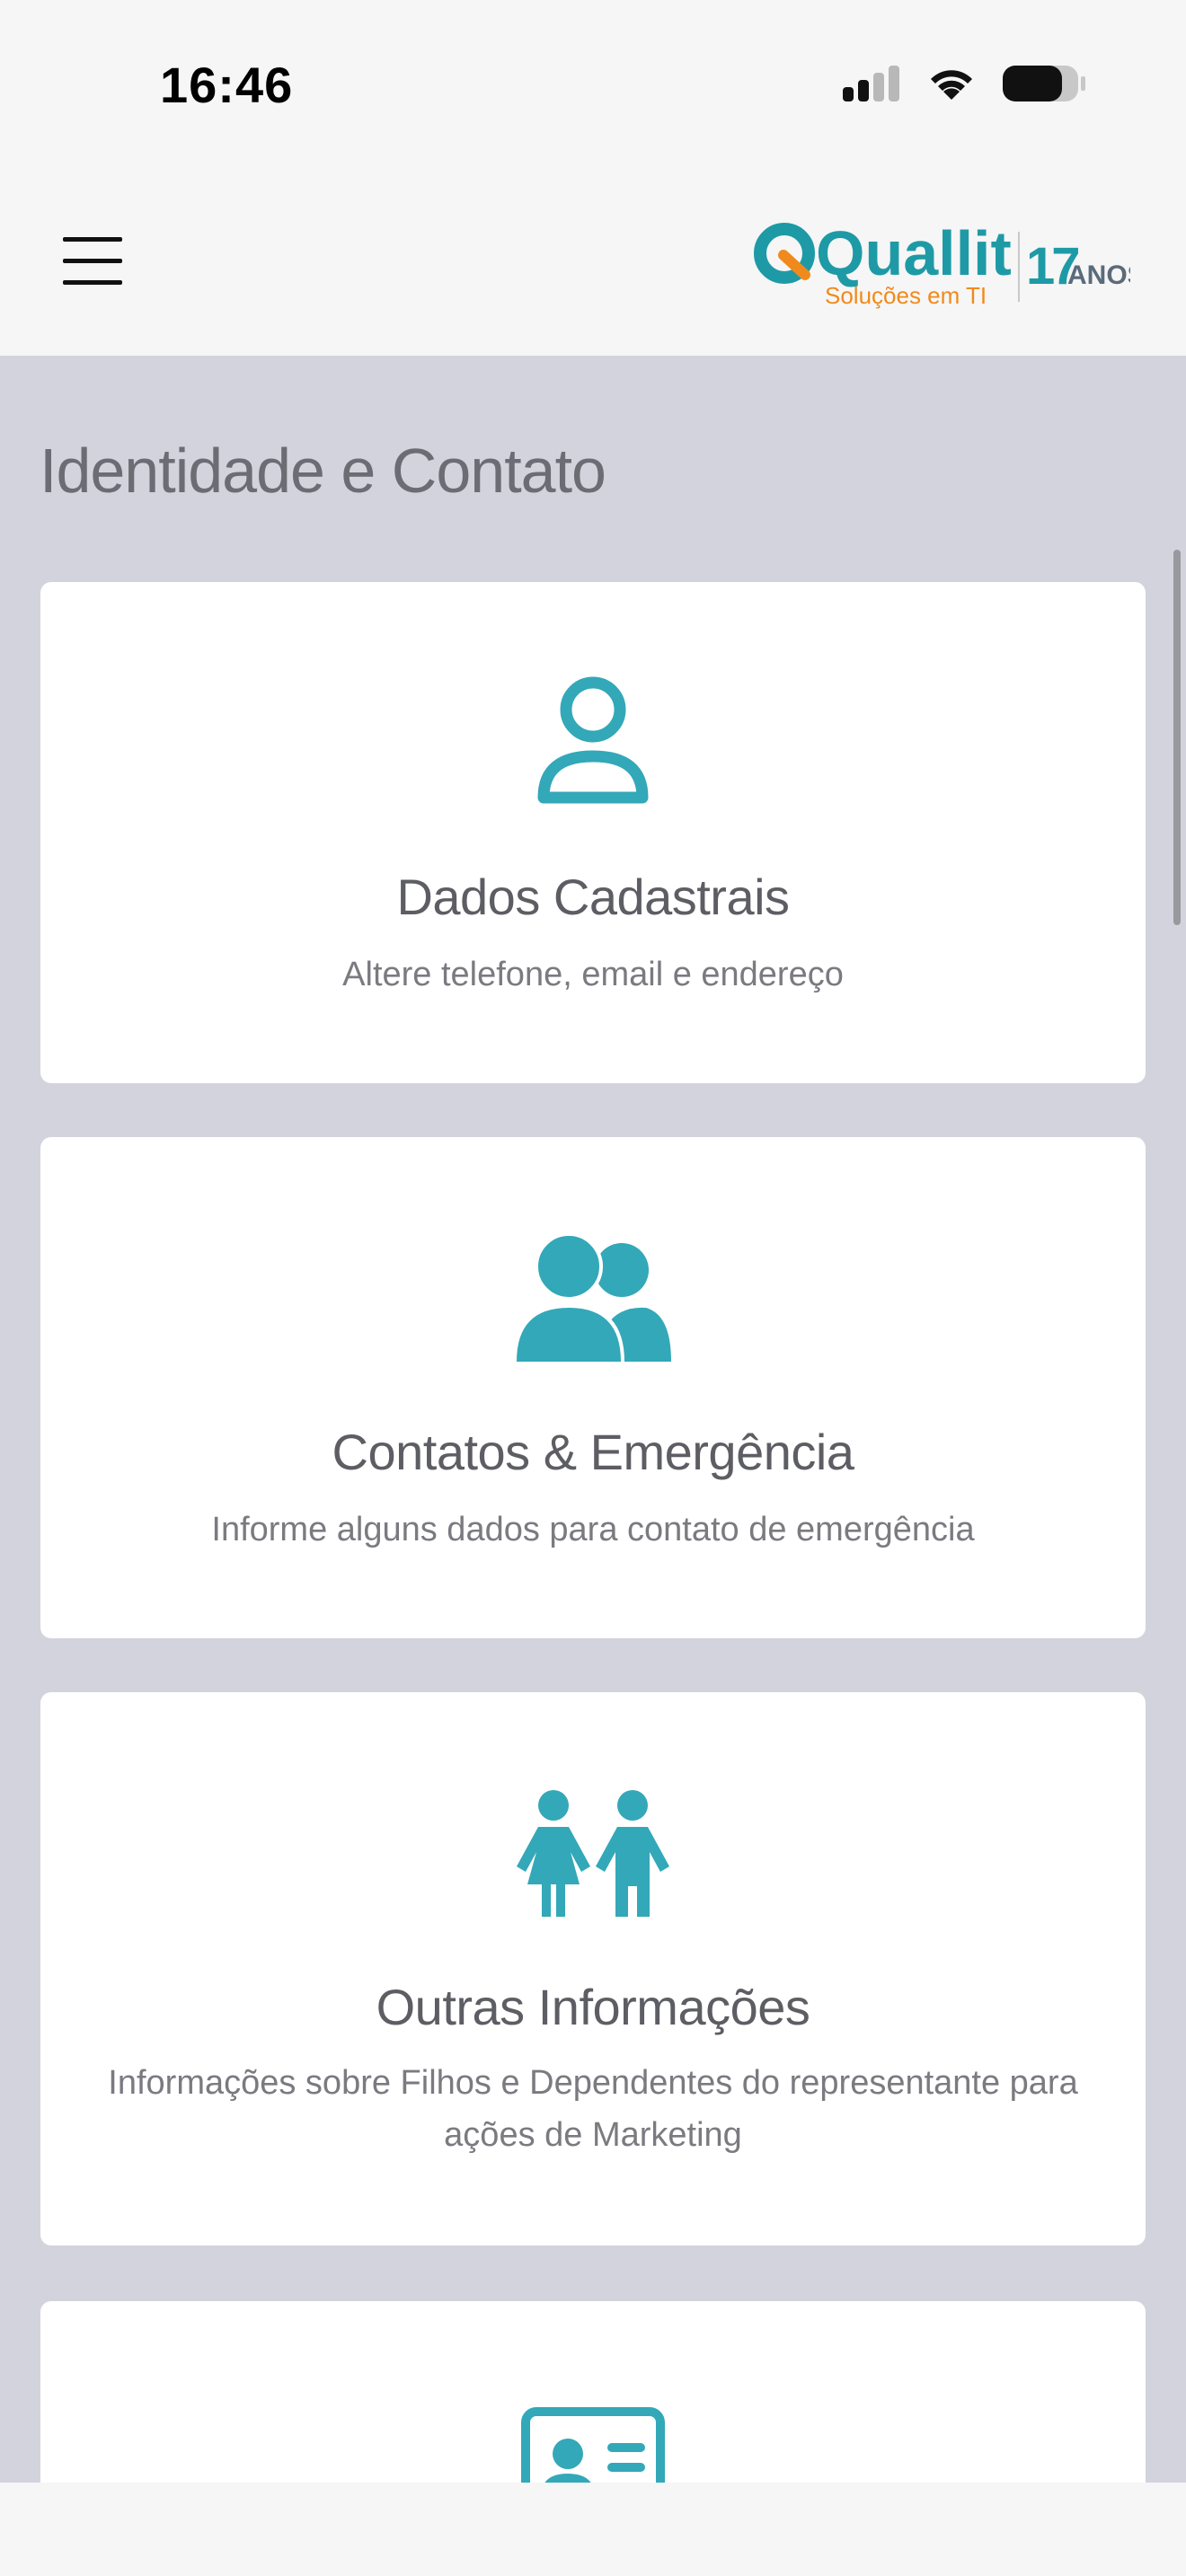  Describe the element at coordinates (593, 740) in the screenshot. I see `user-icon` at that location.